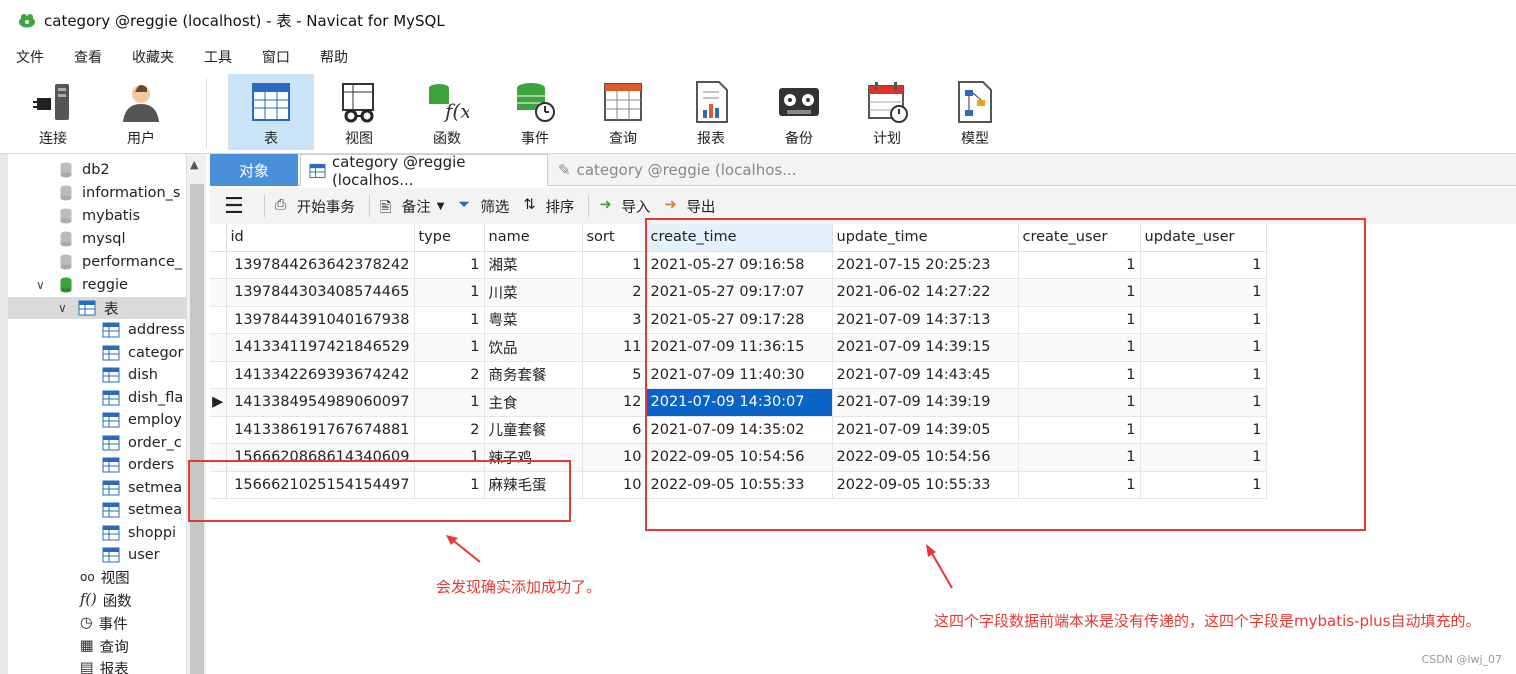  I want to click on cell-name: 饮品, so click(533, 347).